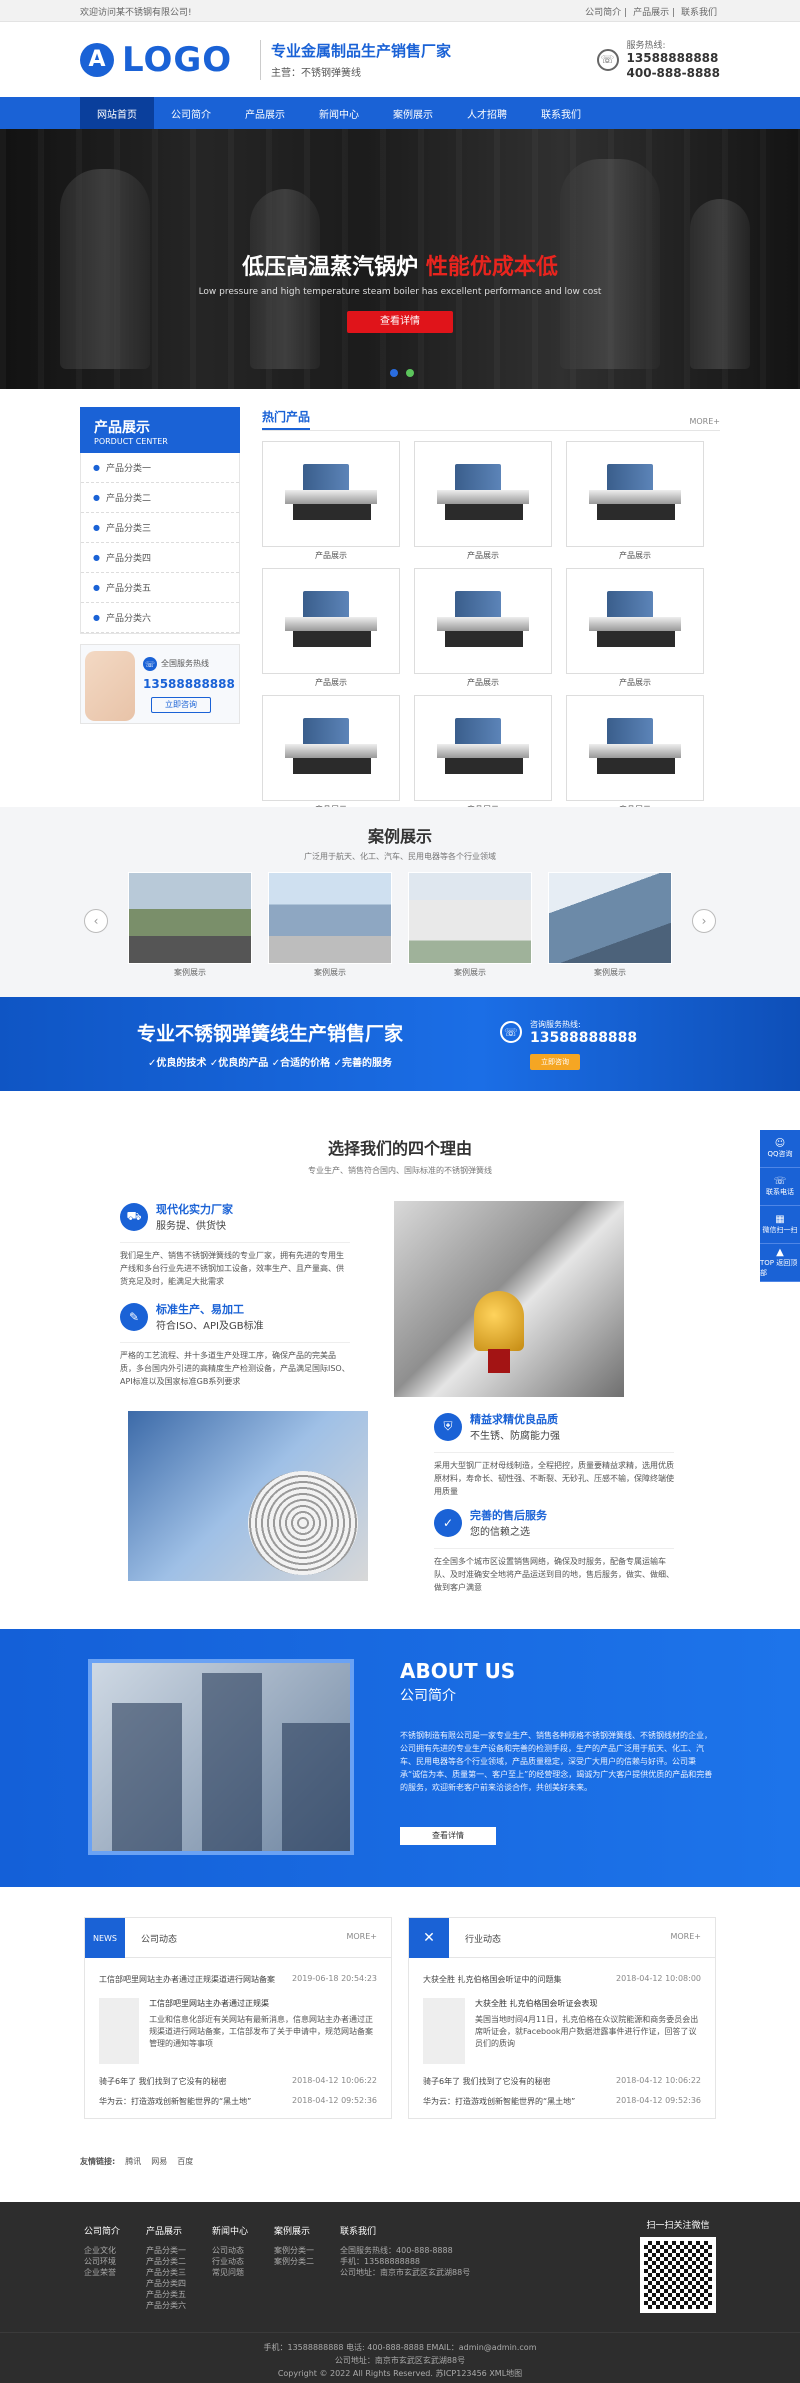  What do you see at coordinates (685, 1936) in the screenshot?
I see `industry-news-more-link: MORE+` at bounding box center [685, 1936].